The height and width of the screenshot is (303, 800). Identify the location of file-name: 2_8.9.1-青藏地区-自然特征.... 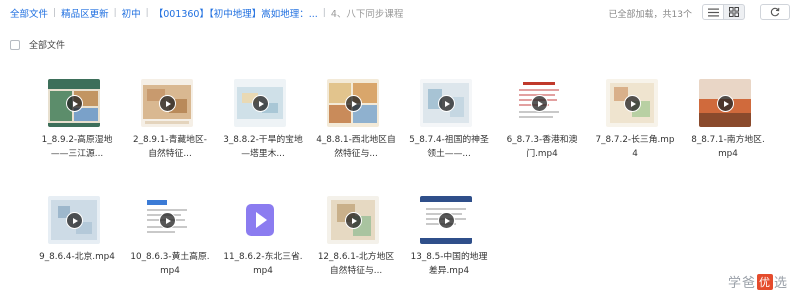
(170, 147).